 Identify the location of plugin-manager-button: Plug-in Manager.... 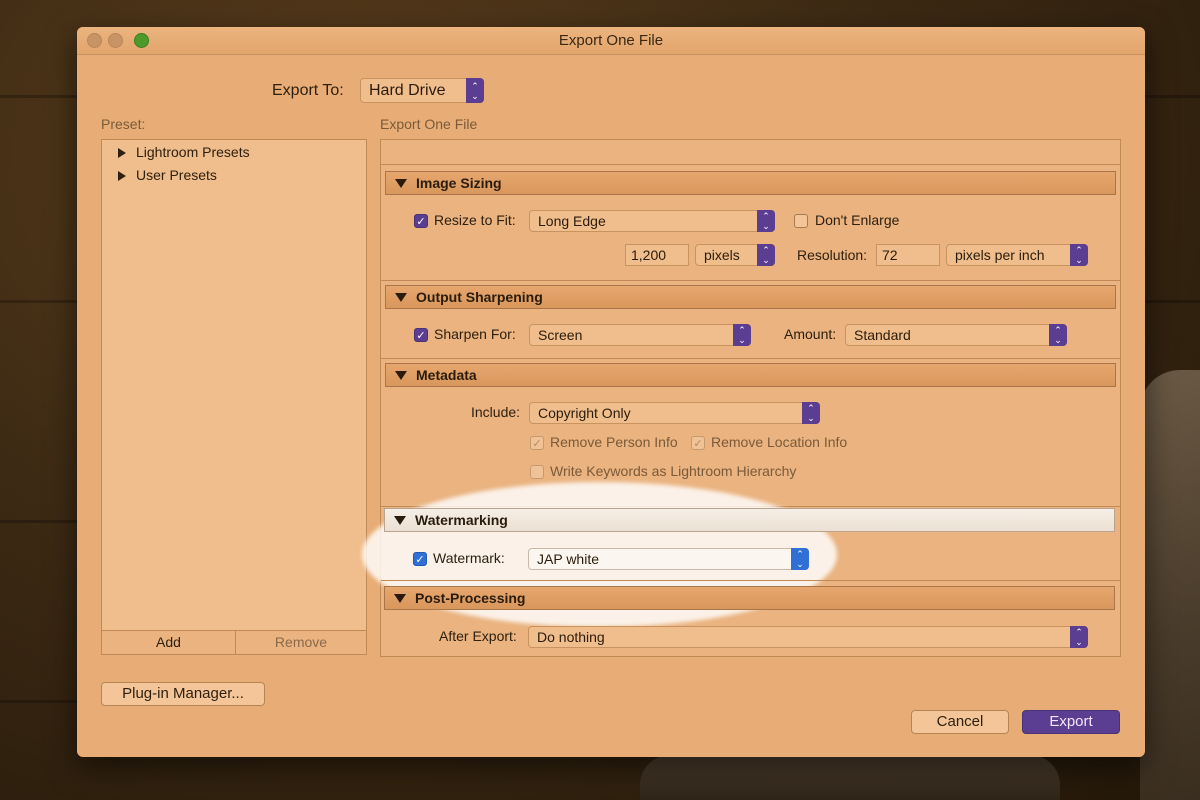
(183, 694).